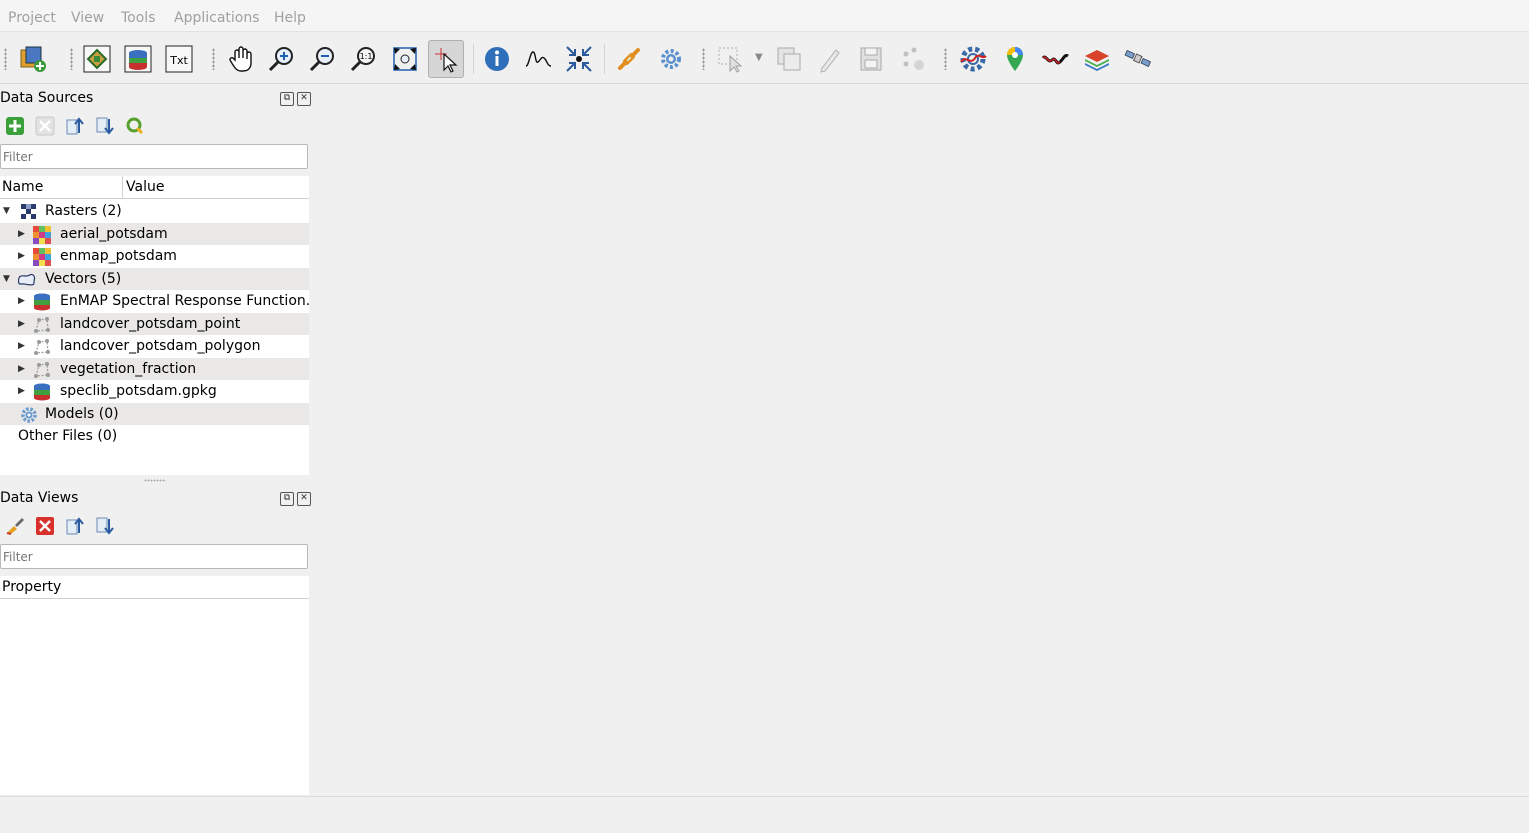  I want to click on zoom-full-extent-icon, so click(405, 59).